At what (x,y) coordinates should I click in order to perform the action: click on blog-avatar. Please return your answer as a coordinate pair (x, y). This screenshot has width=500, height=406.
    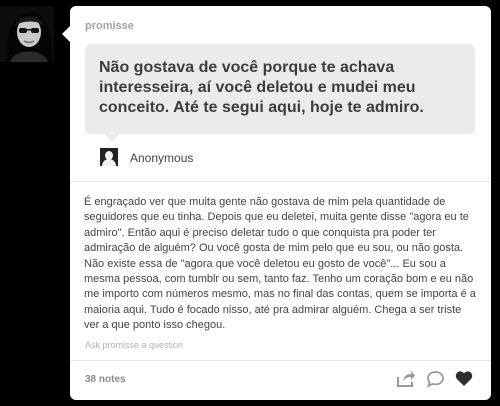
    Looking at the image, I should click on (27, 34).